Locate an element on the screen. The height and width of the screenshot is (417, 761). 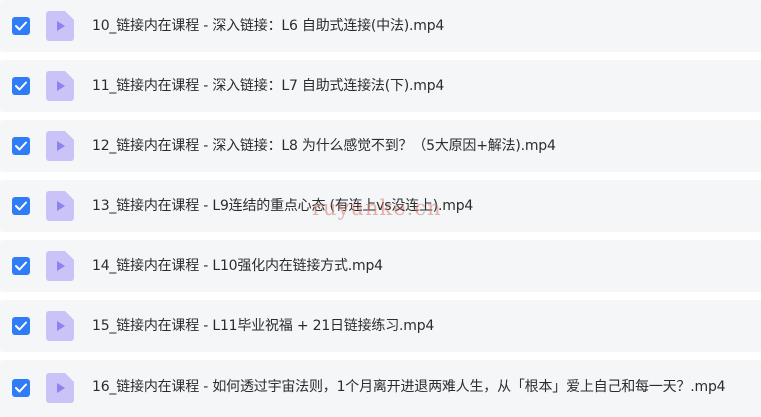
file-row: 14_链接内在课程 - L10强化内在链接方式.mp4 is located at coordinates (380, 266).